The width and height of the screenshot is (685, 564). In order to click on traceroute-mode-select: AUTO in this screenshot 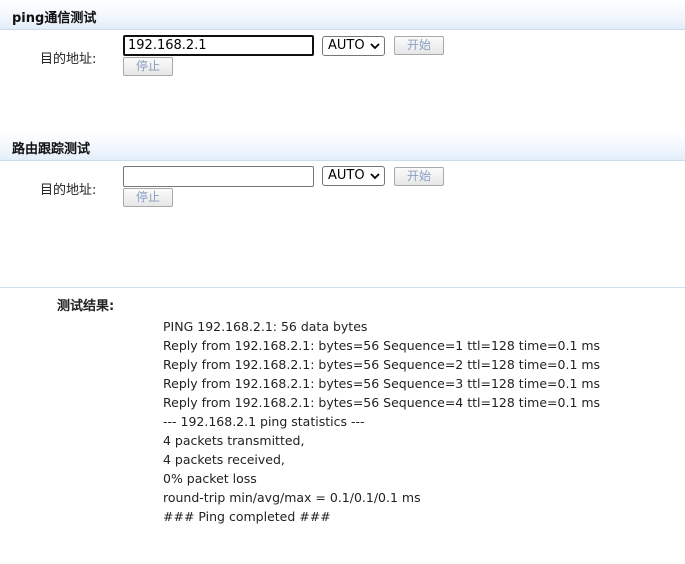, I will do `click(353, 176)`.